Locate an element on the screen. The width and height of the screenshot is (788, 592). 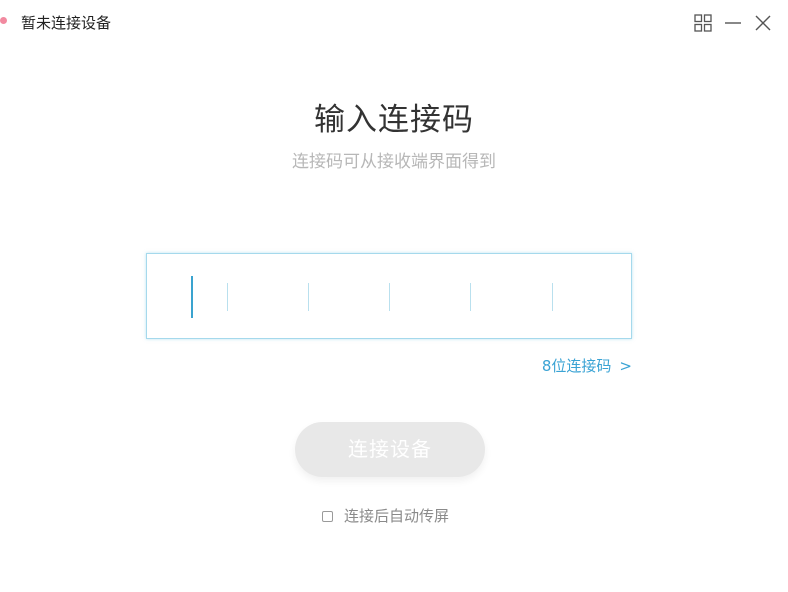
title-bar: 暂未连接设备 is located at coordinates (394, 23).